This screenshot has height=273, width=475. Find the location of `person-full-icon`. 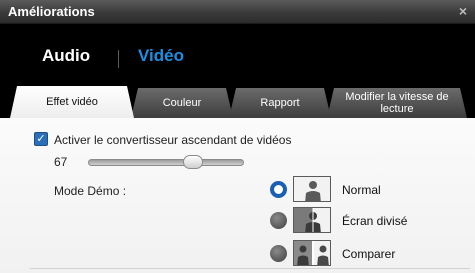

person-full-icon is located at coordinates (312, 189).